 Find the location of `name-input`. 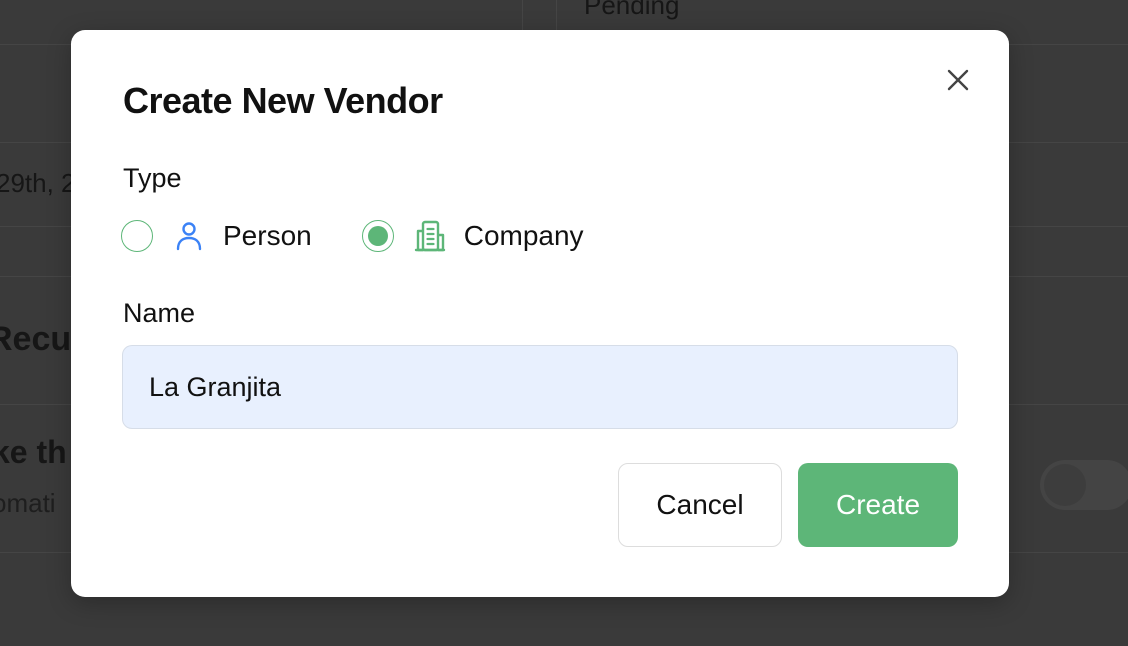

name-input is located at coordinates (540, 387).